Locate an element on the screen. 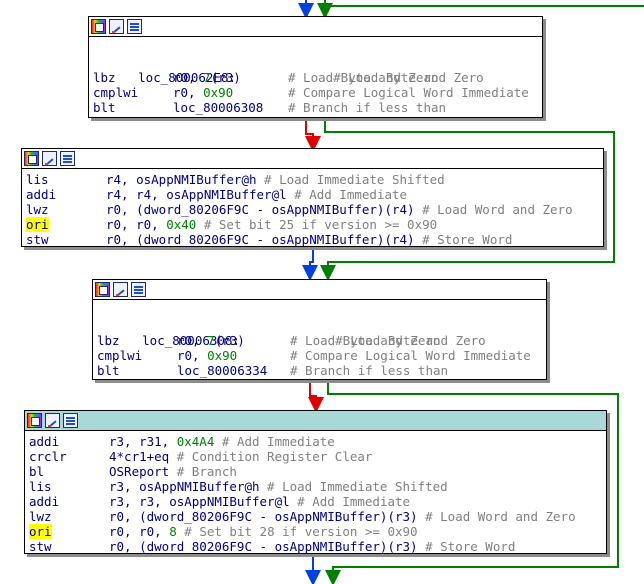  instruction-mnemonic: bl is located at coordinates (69, 471).